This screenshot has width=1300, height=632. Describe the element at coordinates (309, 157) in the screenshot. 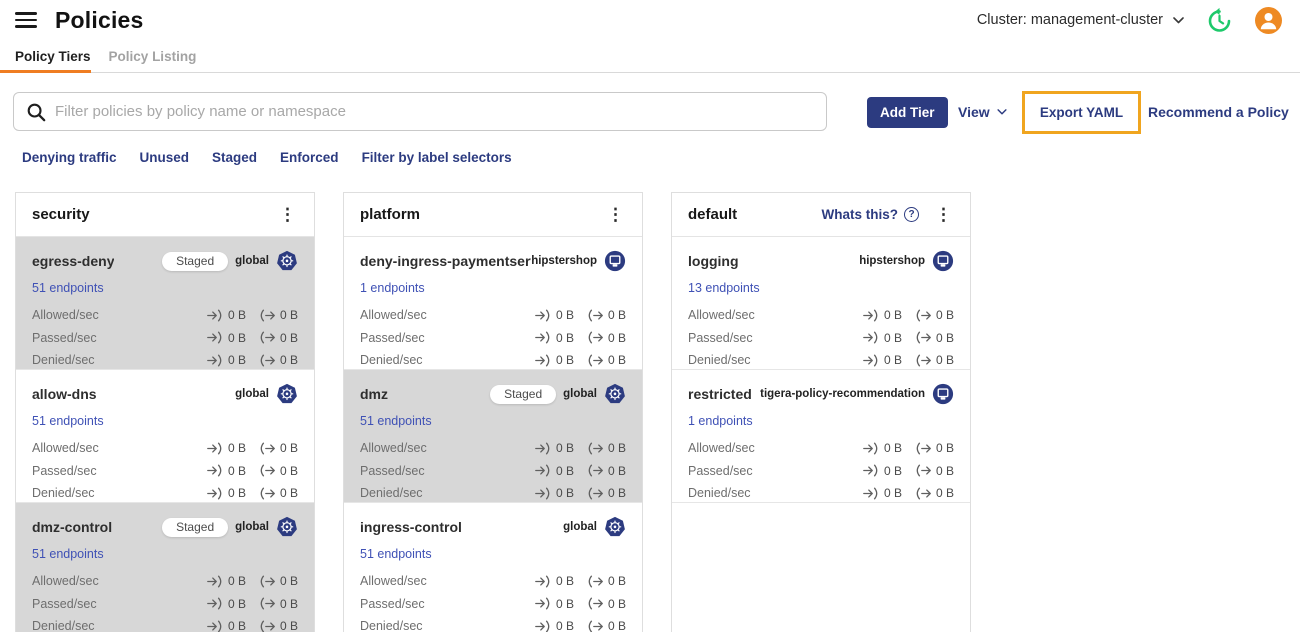

I see `filter-enforced: Enforced` at that location.